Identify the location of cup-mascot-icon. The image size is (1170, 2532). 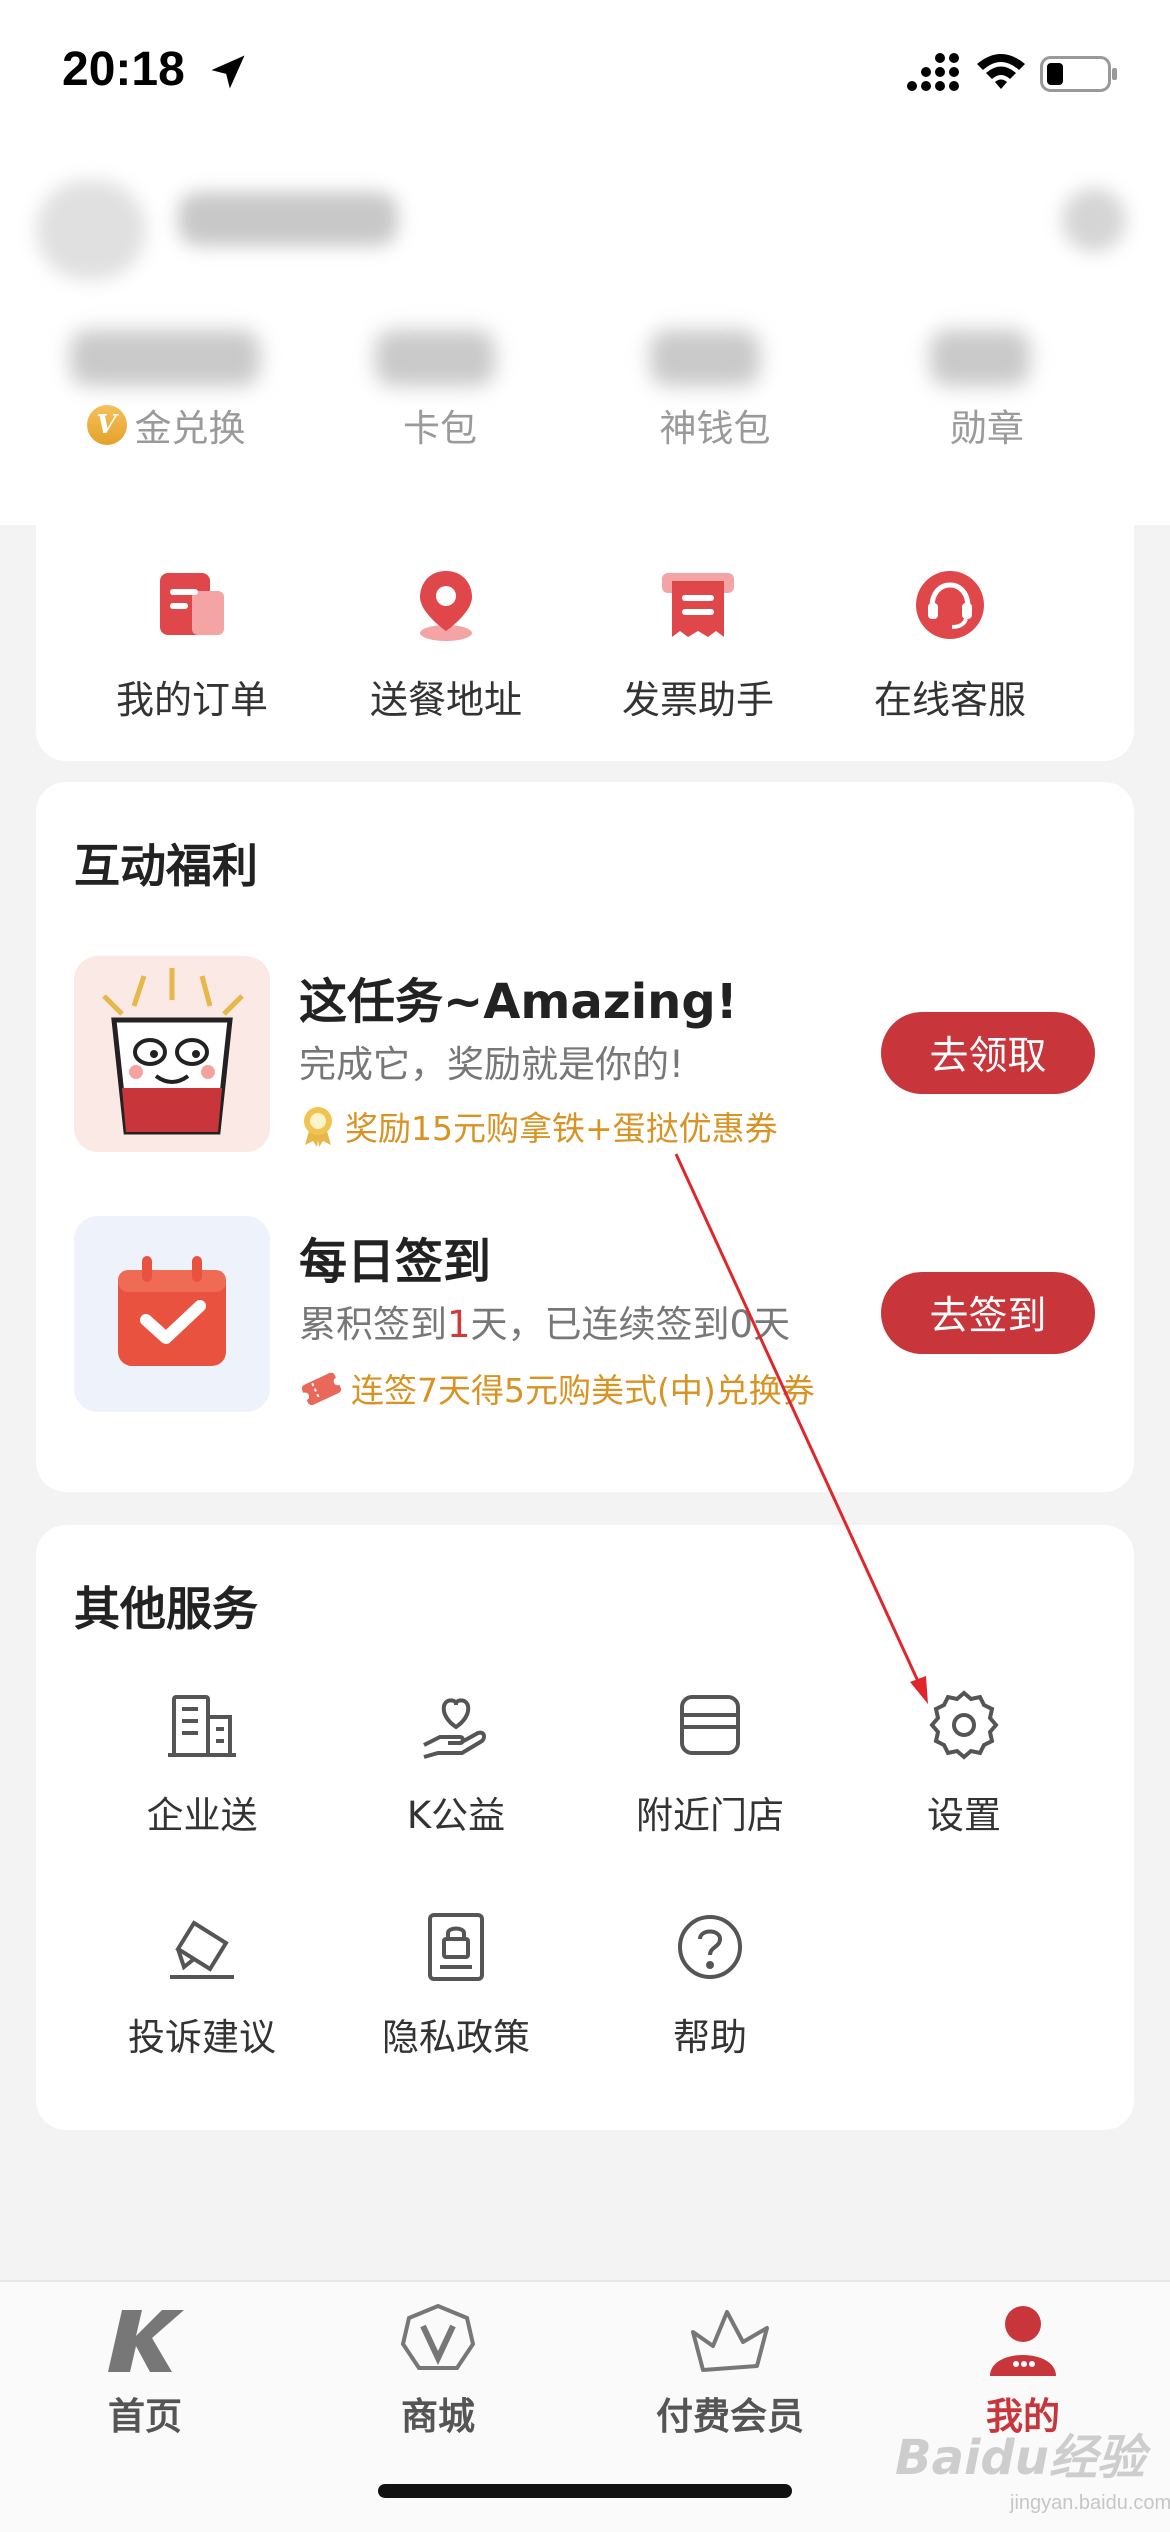
(172, 1054).